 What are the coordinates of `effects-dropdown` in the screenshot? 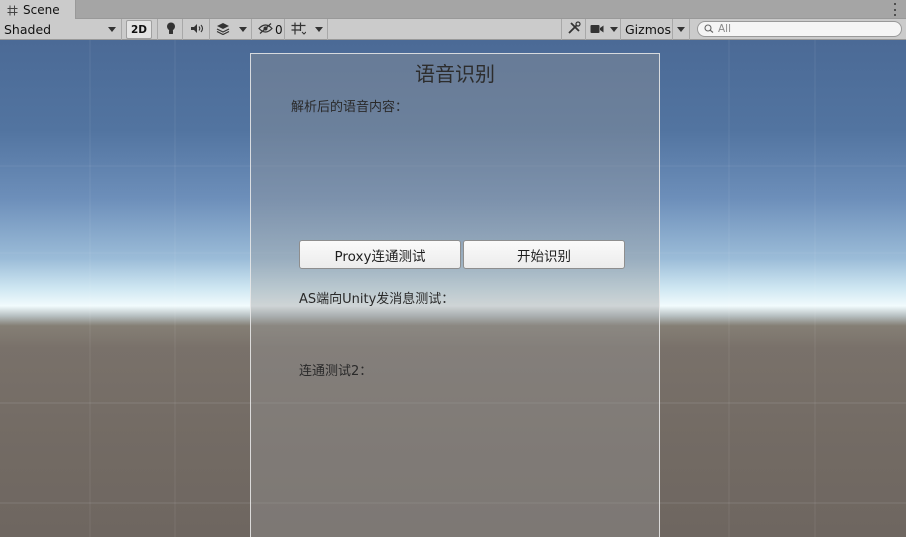 It's located at (243, 29).